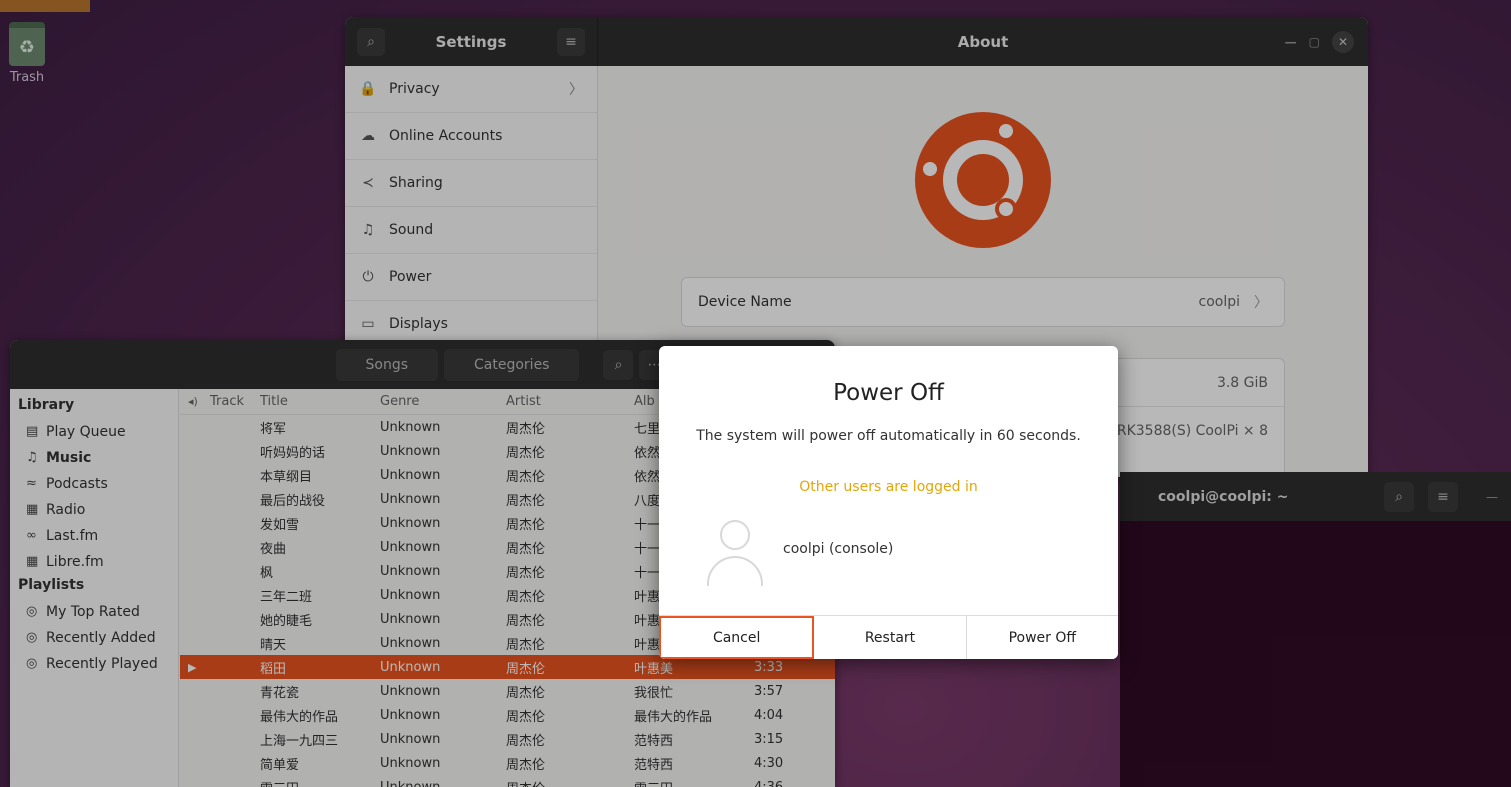  What do you see at coordinates (507, 715) in the screenshot?
I see `table-row: 最伟大的作品 Unknown 周杰伦 最伟大的作品 4:04` at bounding box center [507, 715].